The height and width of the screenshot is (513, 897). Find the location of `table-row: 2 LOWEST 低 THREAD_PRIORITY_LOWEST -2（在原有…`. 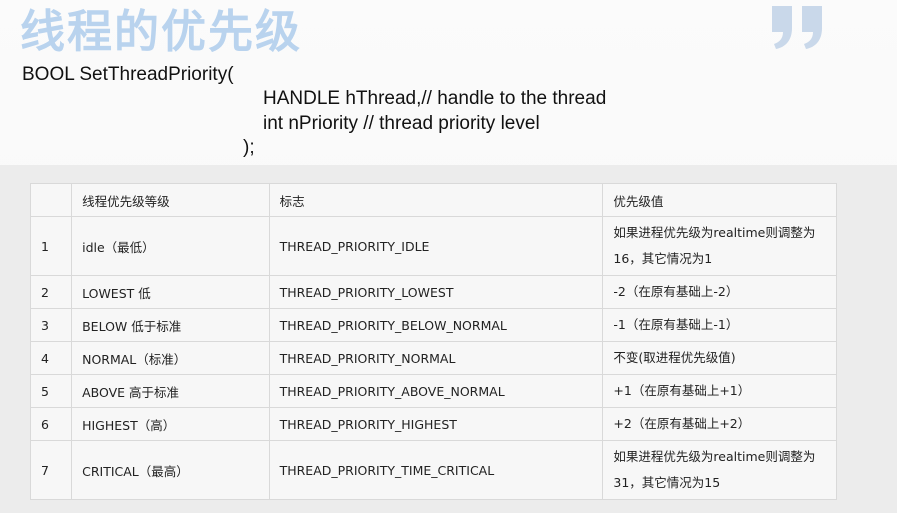

table-row: 2 LOWEST 低 THREAD_PRIORITY_LOWEST -2（在原有… is located at coordinates (433, 292).